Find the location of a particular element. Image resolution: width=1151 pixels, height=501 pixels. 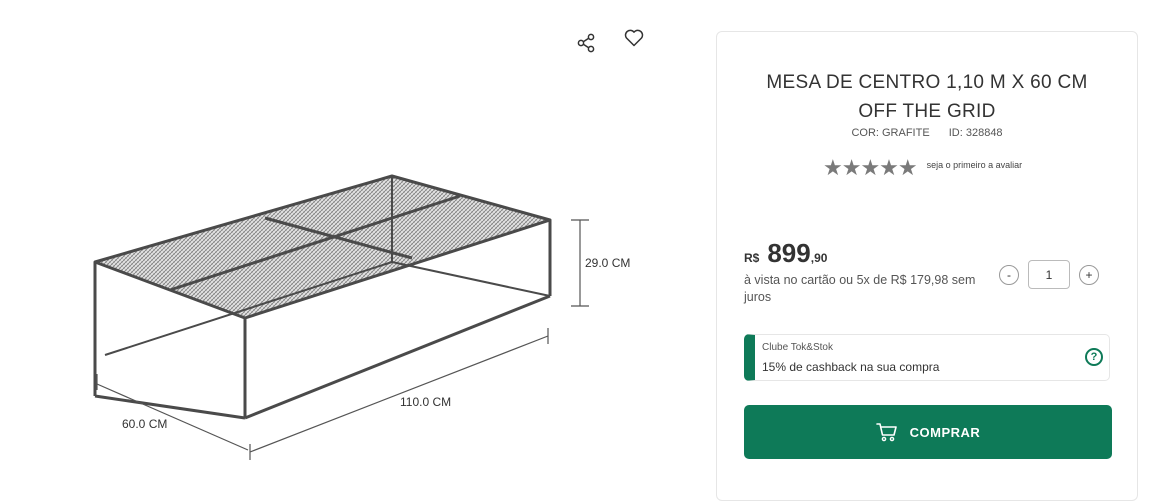

price-currency: R$ is located at coordinates (752, 258).